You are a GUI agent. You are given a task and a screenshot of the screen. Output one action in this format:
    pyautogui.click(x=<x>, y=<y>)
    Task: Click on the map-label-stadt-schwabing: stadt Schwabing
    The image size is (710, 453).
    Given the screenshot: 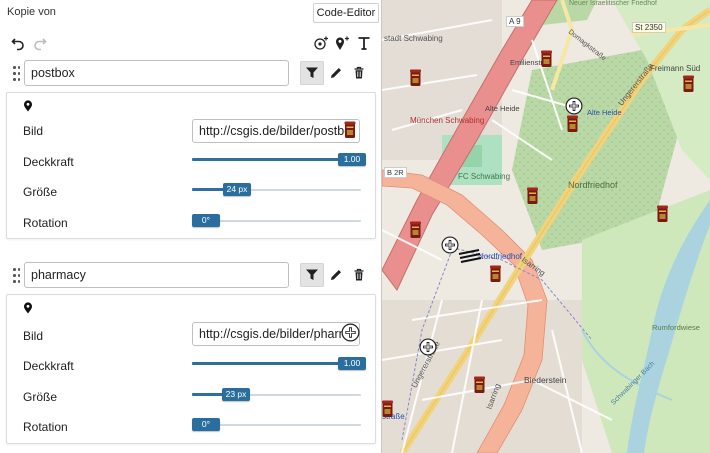 What is the action you would take?
    pyautogui.click(x=413, y=38)
    